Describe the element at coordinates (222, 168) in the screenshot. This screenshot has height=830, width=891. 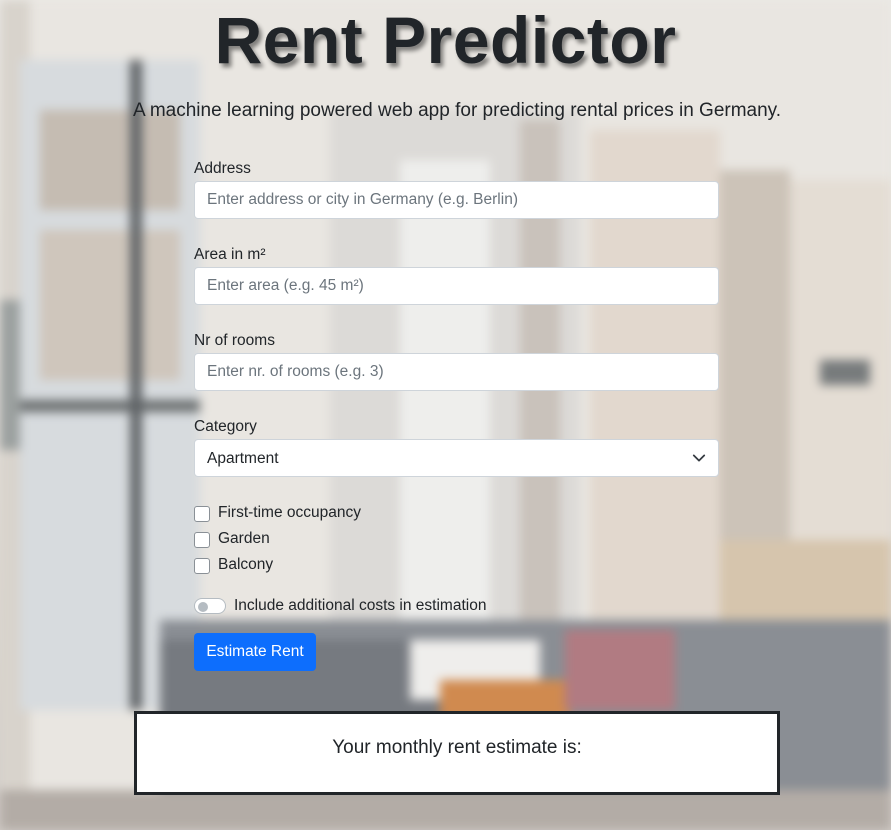
I see `address-label: Address` at that location.